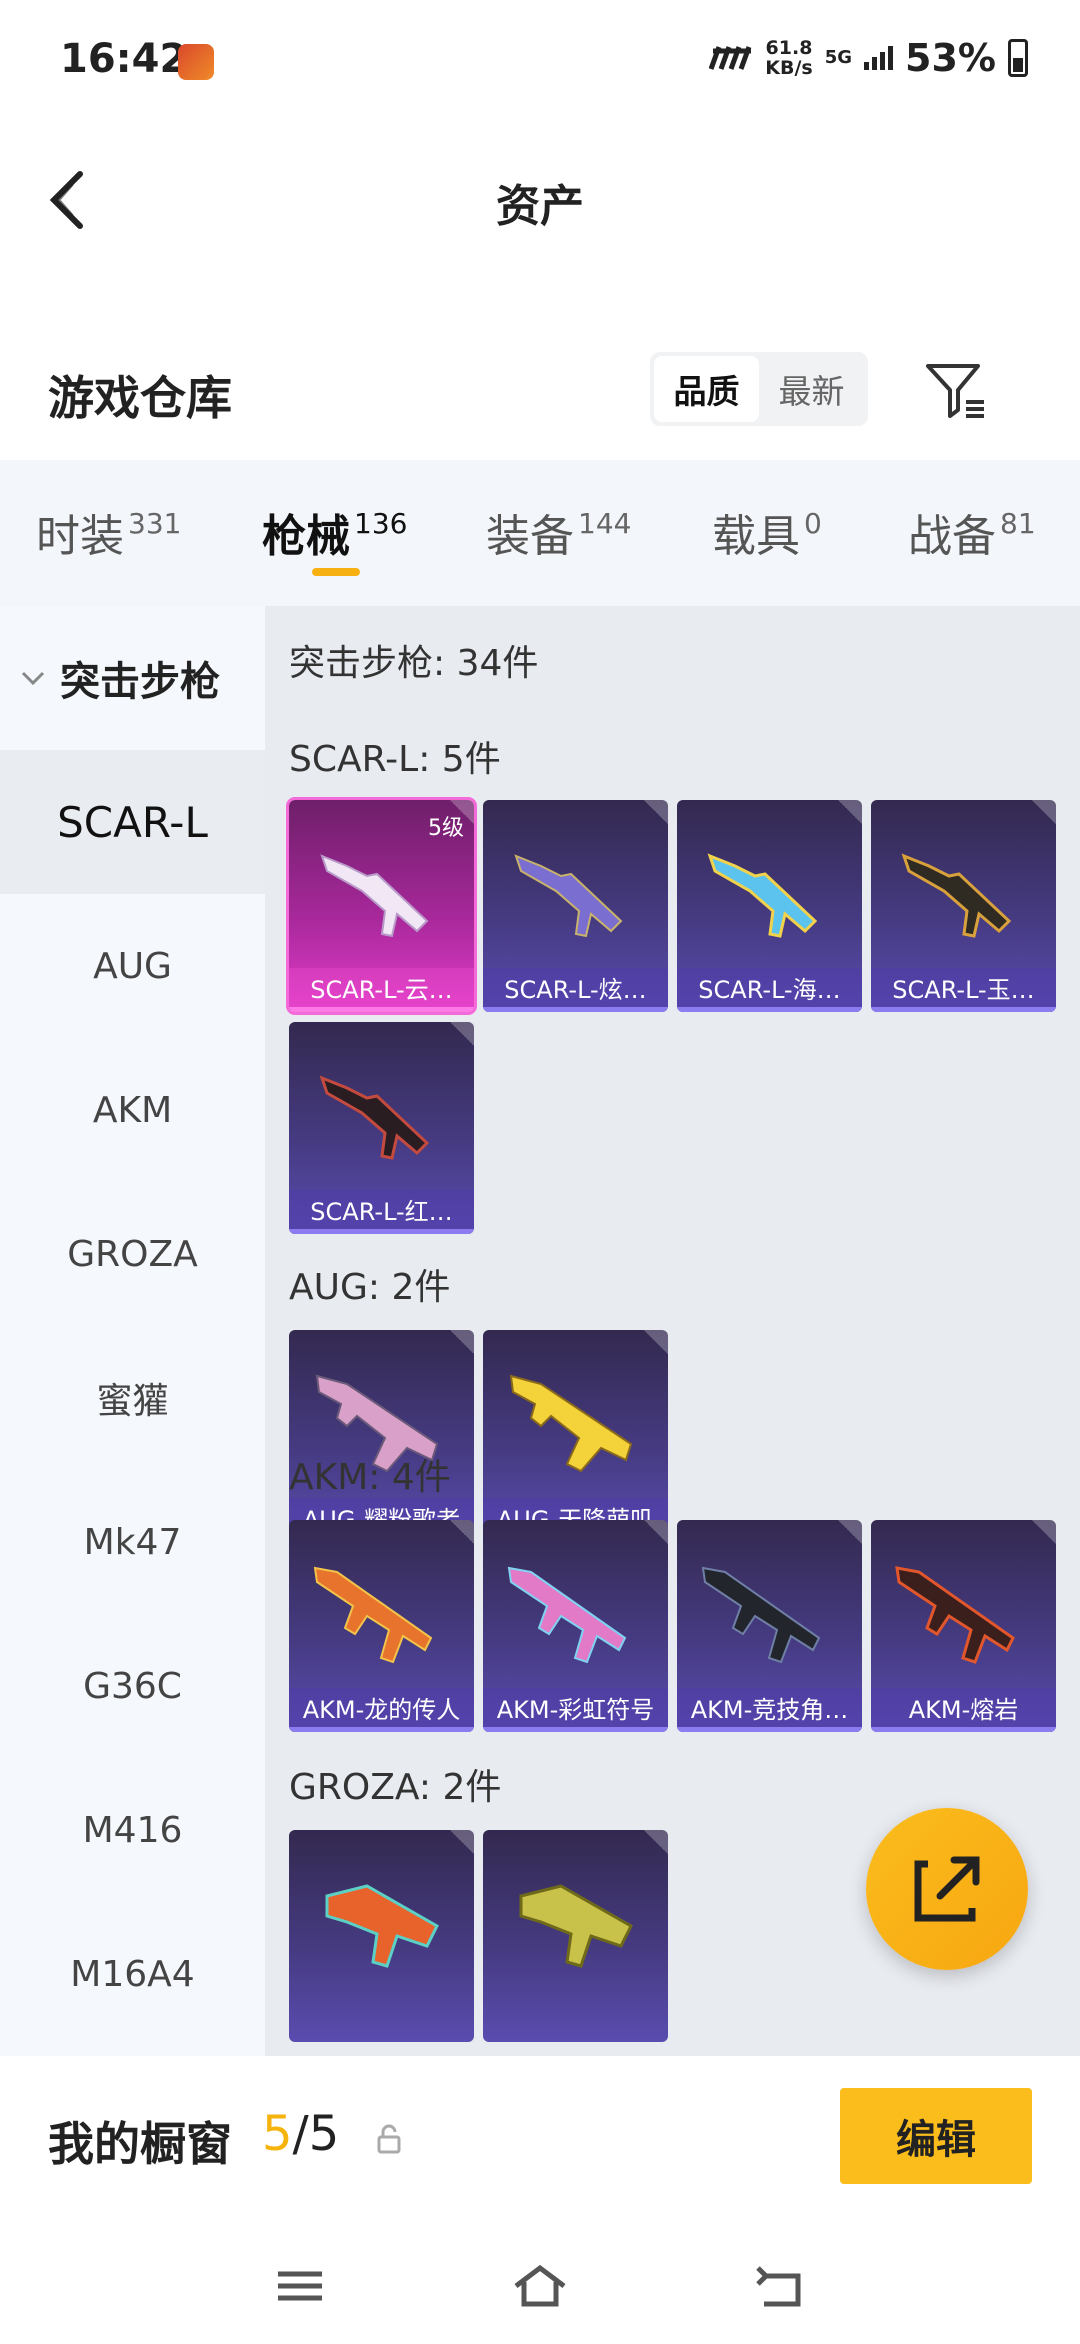 Image resolution: width=1080 pixels, height=2344 pixels. What do you see at coordinates (730, 58) in the screenshot?
I see `signal-logo-icon` at bounding box center [730, 58].